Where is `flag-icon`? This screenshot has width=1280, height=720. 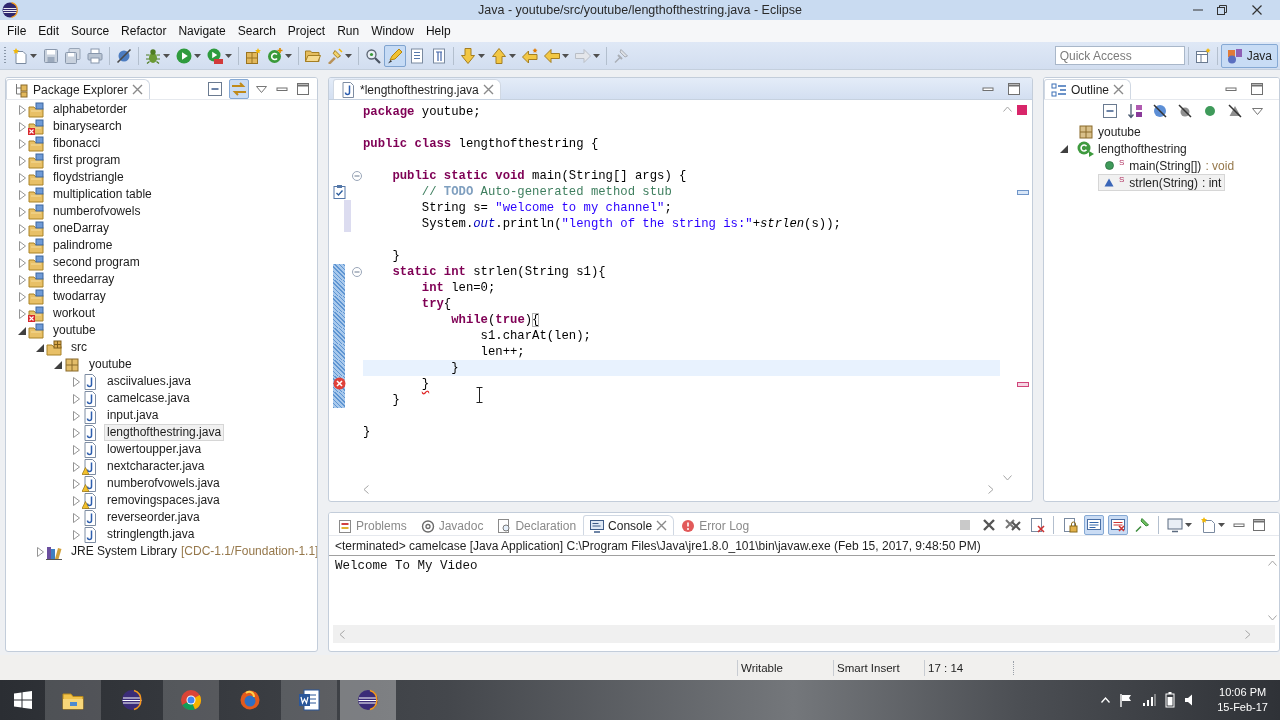
flag-icon is located at coordinates (1126, 700).